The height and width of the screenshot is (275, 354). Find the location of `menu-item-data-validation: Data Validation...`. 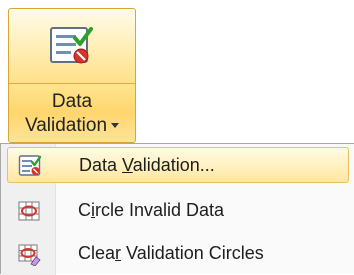

menu-item-data-validation: Data Validation... is located at coordinates (178, 165).